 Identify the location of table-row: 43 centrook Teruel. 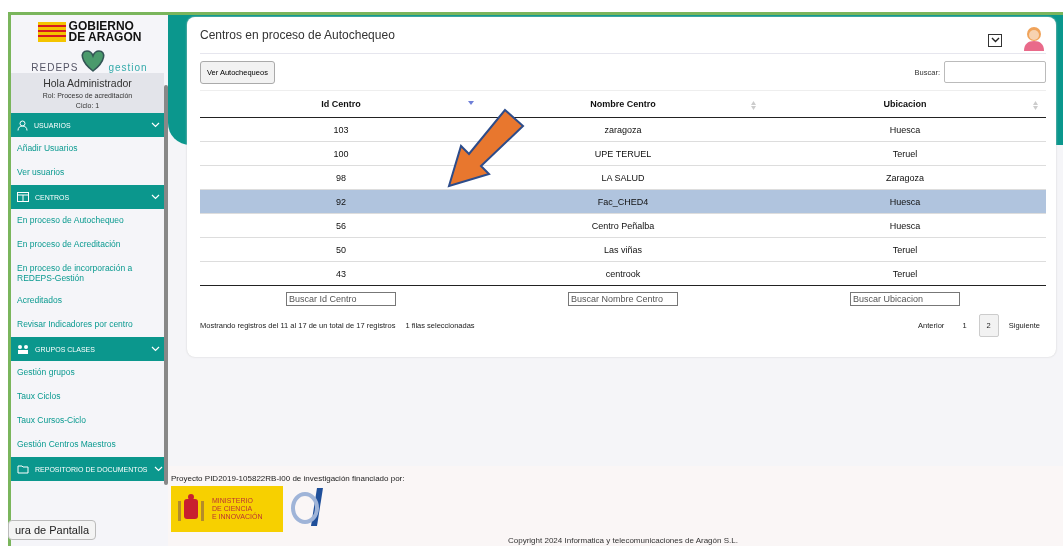
(623, 273).